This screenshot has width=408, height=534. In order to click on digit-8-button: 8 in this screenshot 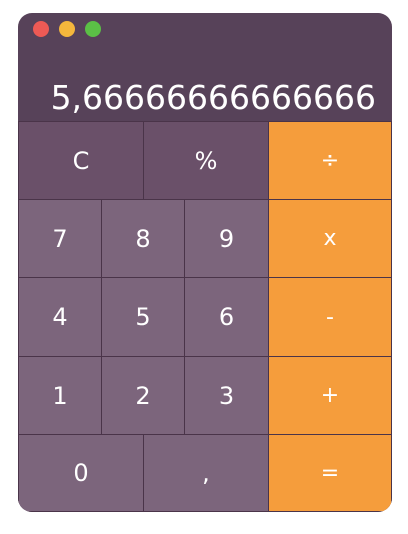, I will do `click(143, 238)`.